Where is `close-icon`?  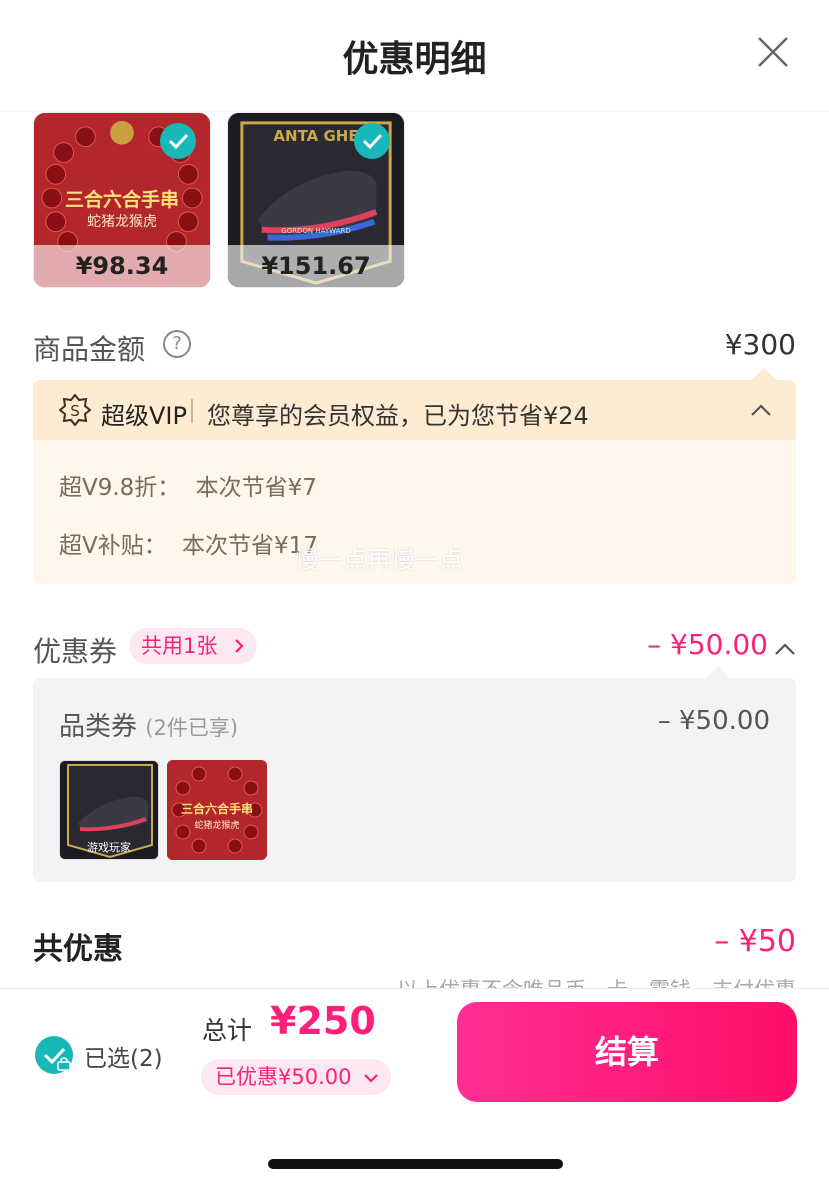 close-icon is located at coordinates (773, 52).